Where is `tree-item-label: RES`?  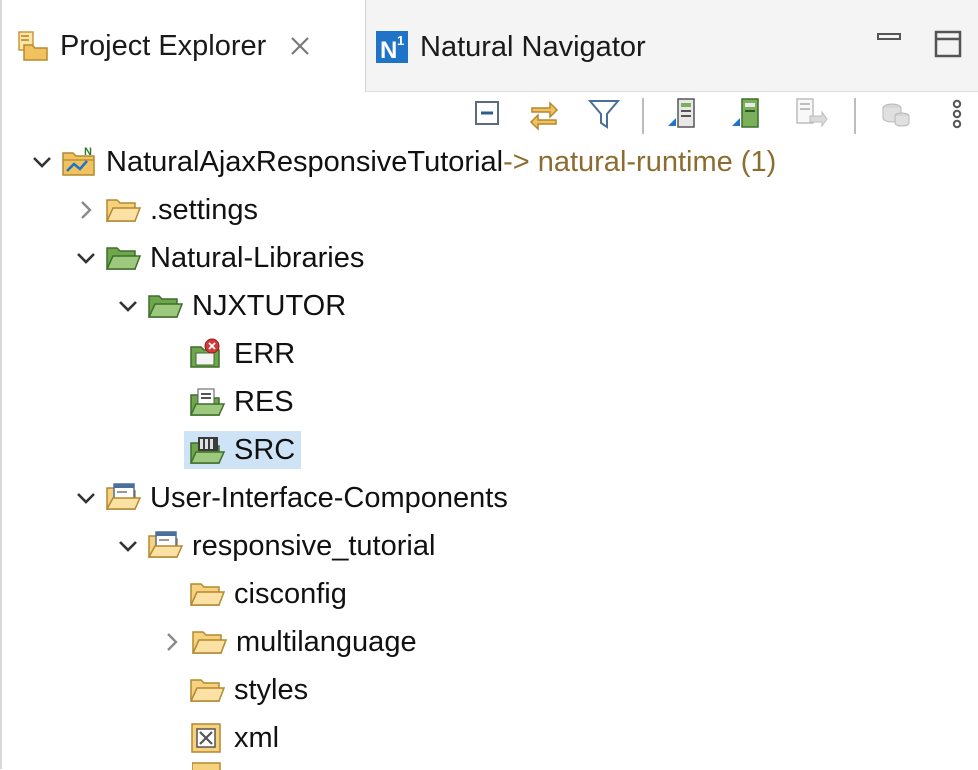
tree-item-label: RES is located at coordinates (264, 401).